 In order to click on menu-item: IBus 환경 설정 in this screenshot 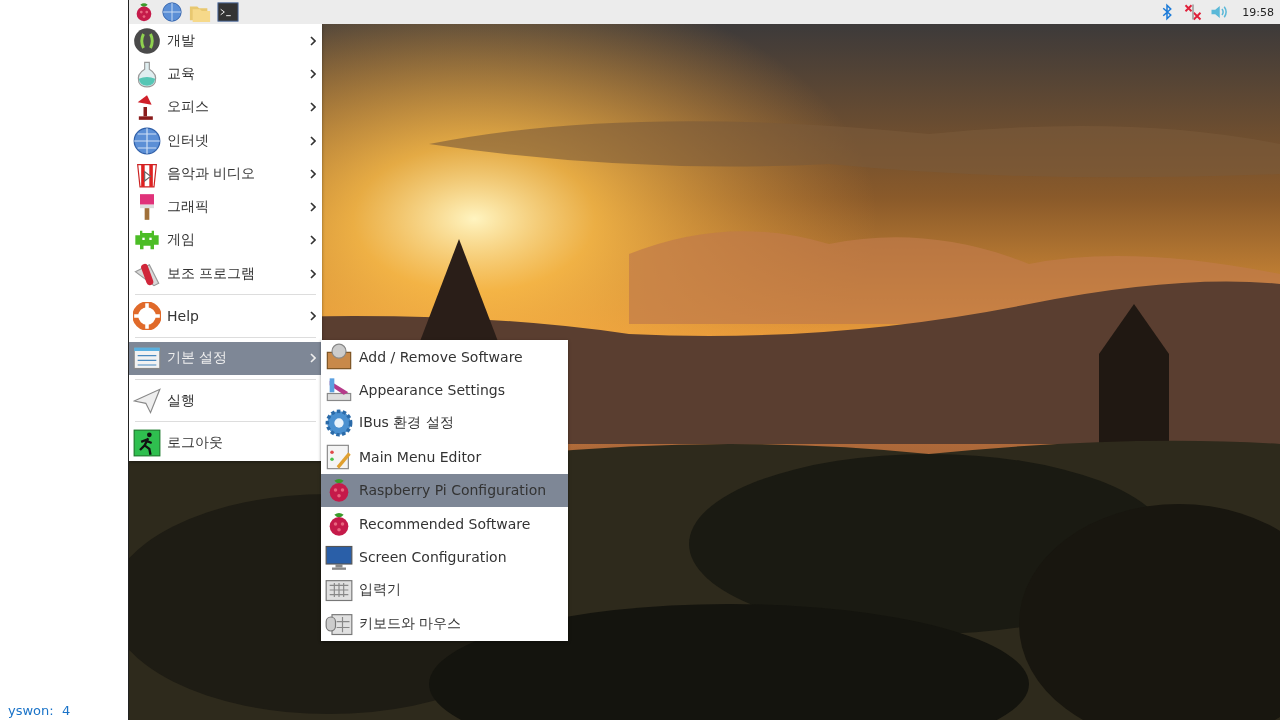, I will do `click(444, 423)`.